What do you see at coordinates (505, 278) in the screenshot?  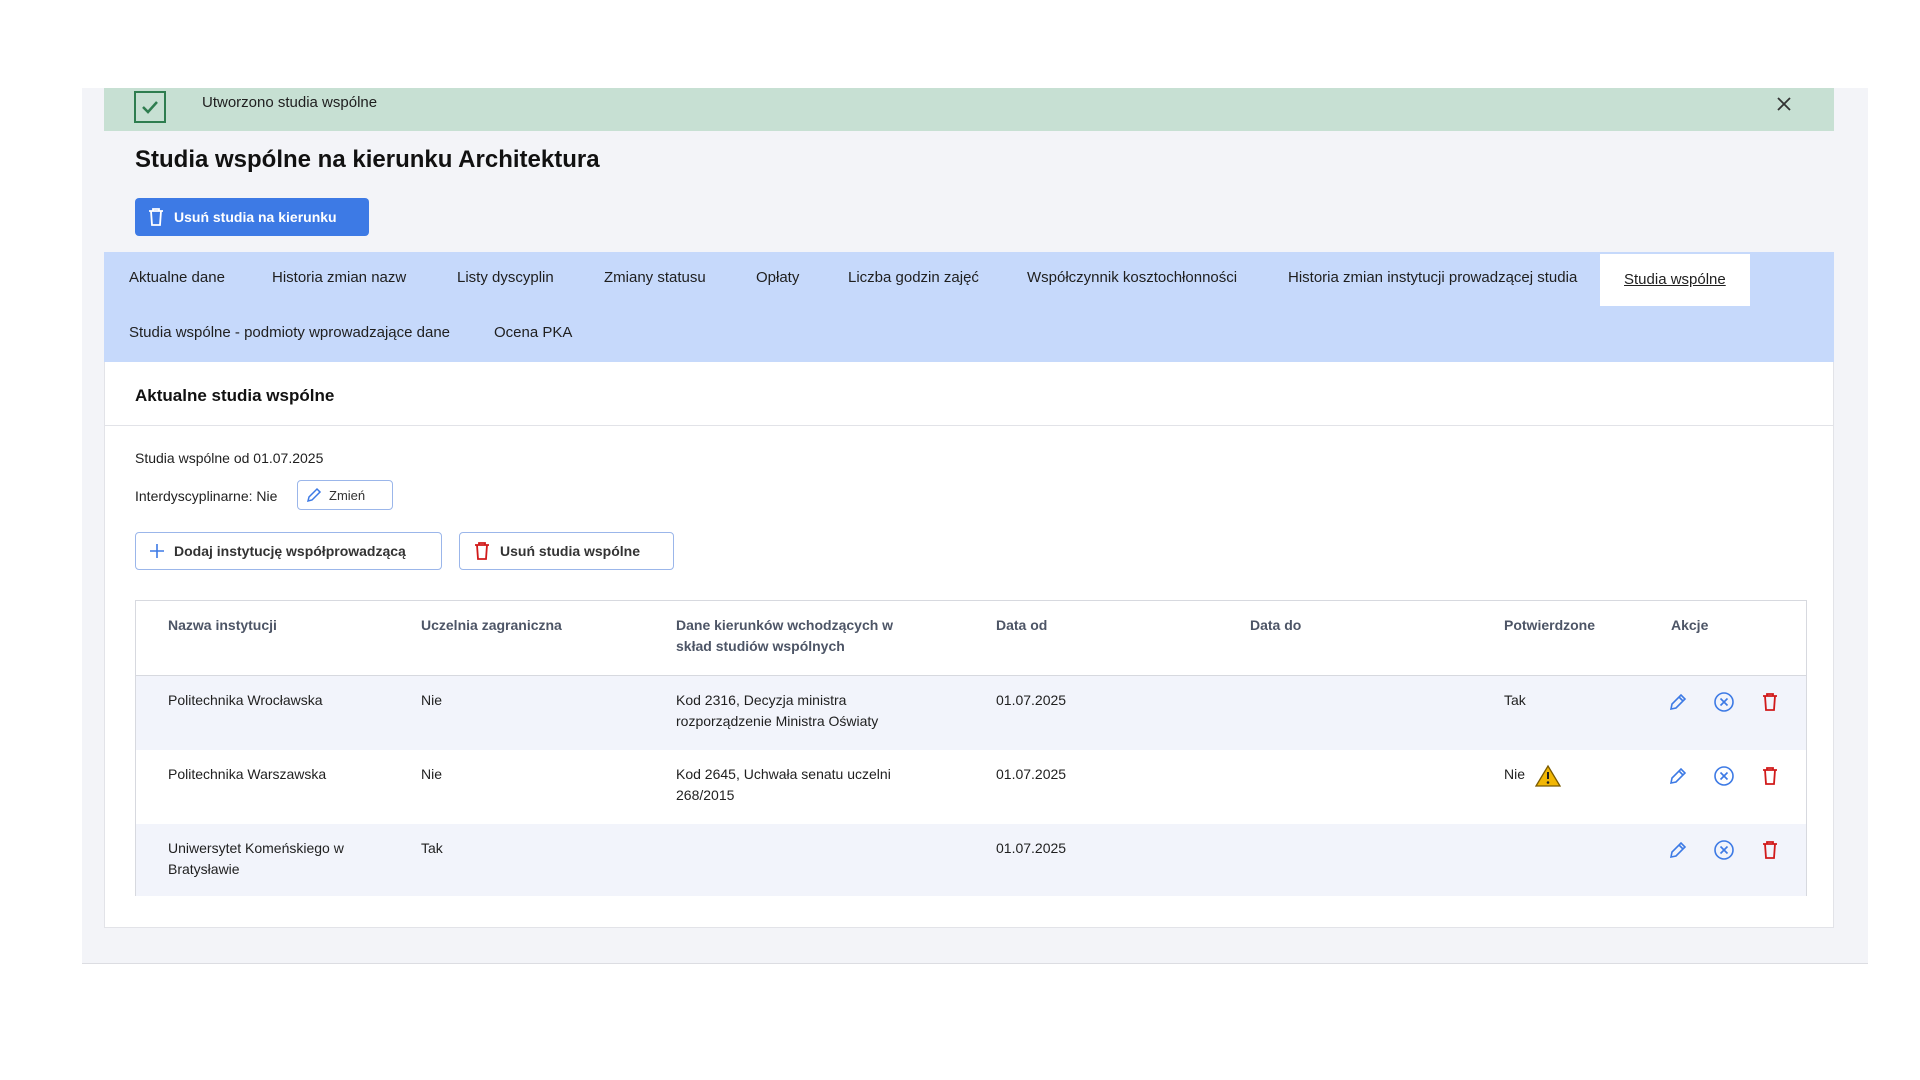 I see `tab-discipline-lists: Listy dyscyplin` at bounding box center [505, 278].